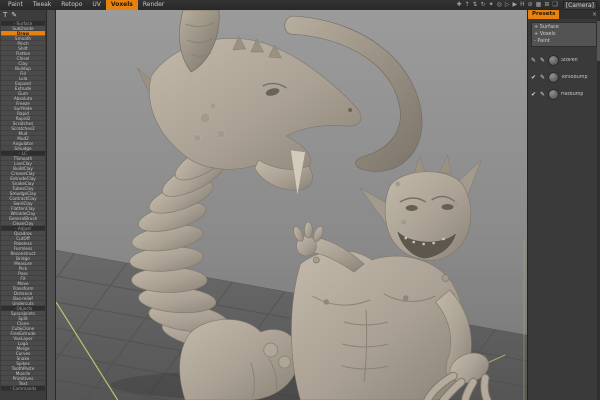 Image resolution: width=600 pixels, height=400 pixels. What do you see at coordinates (530, 5) in the screenshot?
I see `ignore-backfaces-icon: ⊘` at bounding box center [530, 5].